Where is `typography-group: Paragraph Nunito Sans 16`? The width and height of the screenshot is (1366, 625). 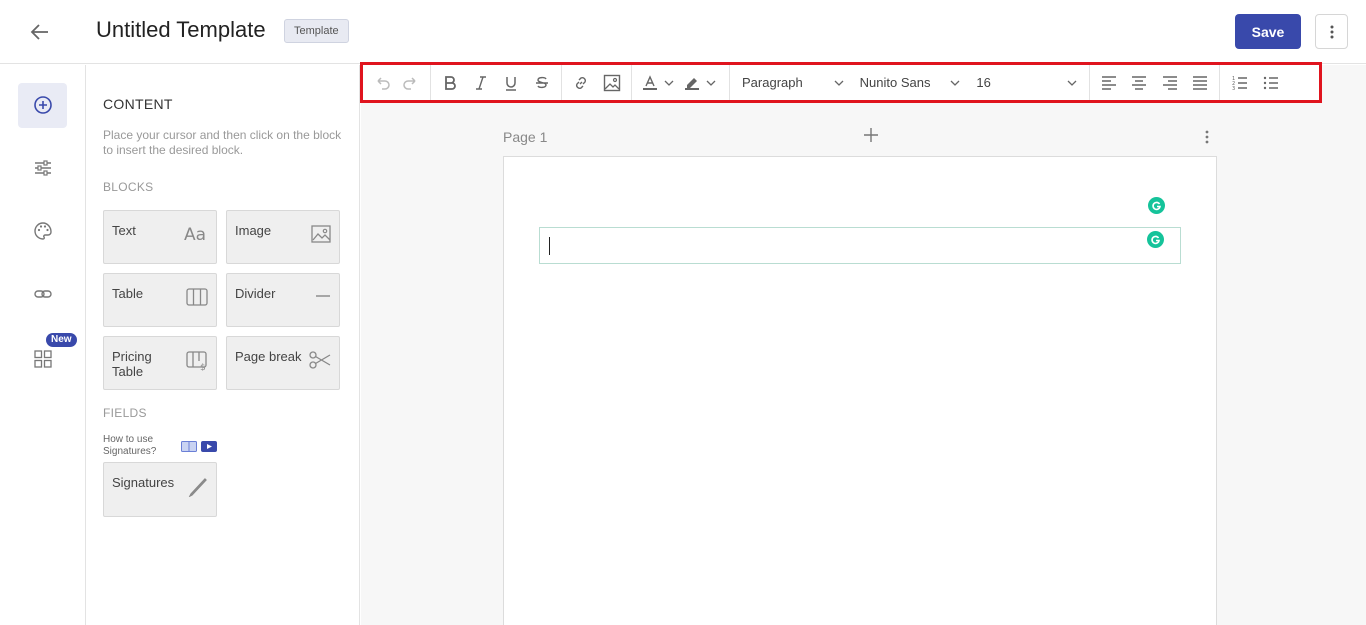
typography-group: Paragraph Nunito Sans 16 is located at coordinates (910, 82).